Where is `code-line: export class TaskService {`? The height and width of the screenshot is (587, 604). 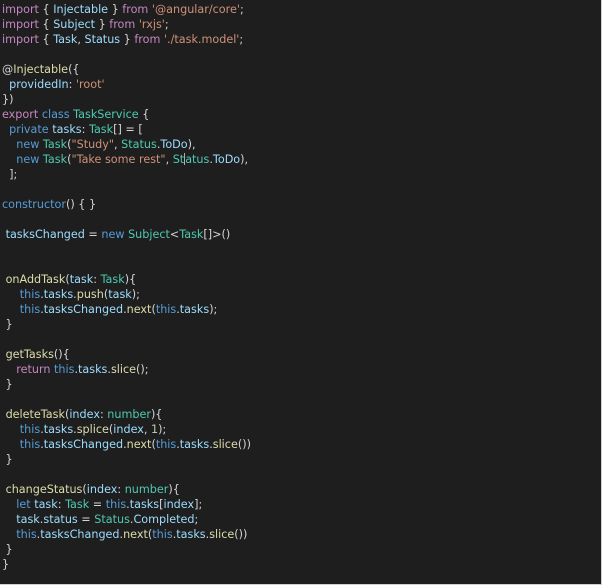 code-line: export class TaskService { is located at coordinates (301, 114).